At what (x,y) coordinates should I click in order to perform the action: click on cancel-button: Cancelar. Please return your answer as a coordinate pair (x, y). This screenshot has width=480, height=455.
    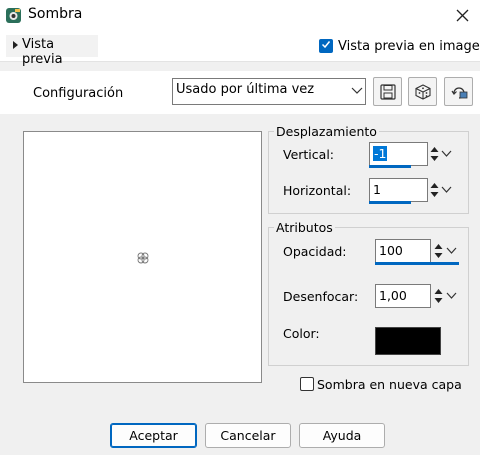
    Looking at the image, I should click on (248, 435).